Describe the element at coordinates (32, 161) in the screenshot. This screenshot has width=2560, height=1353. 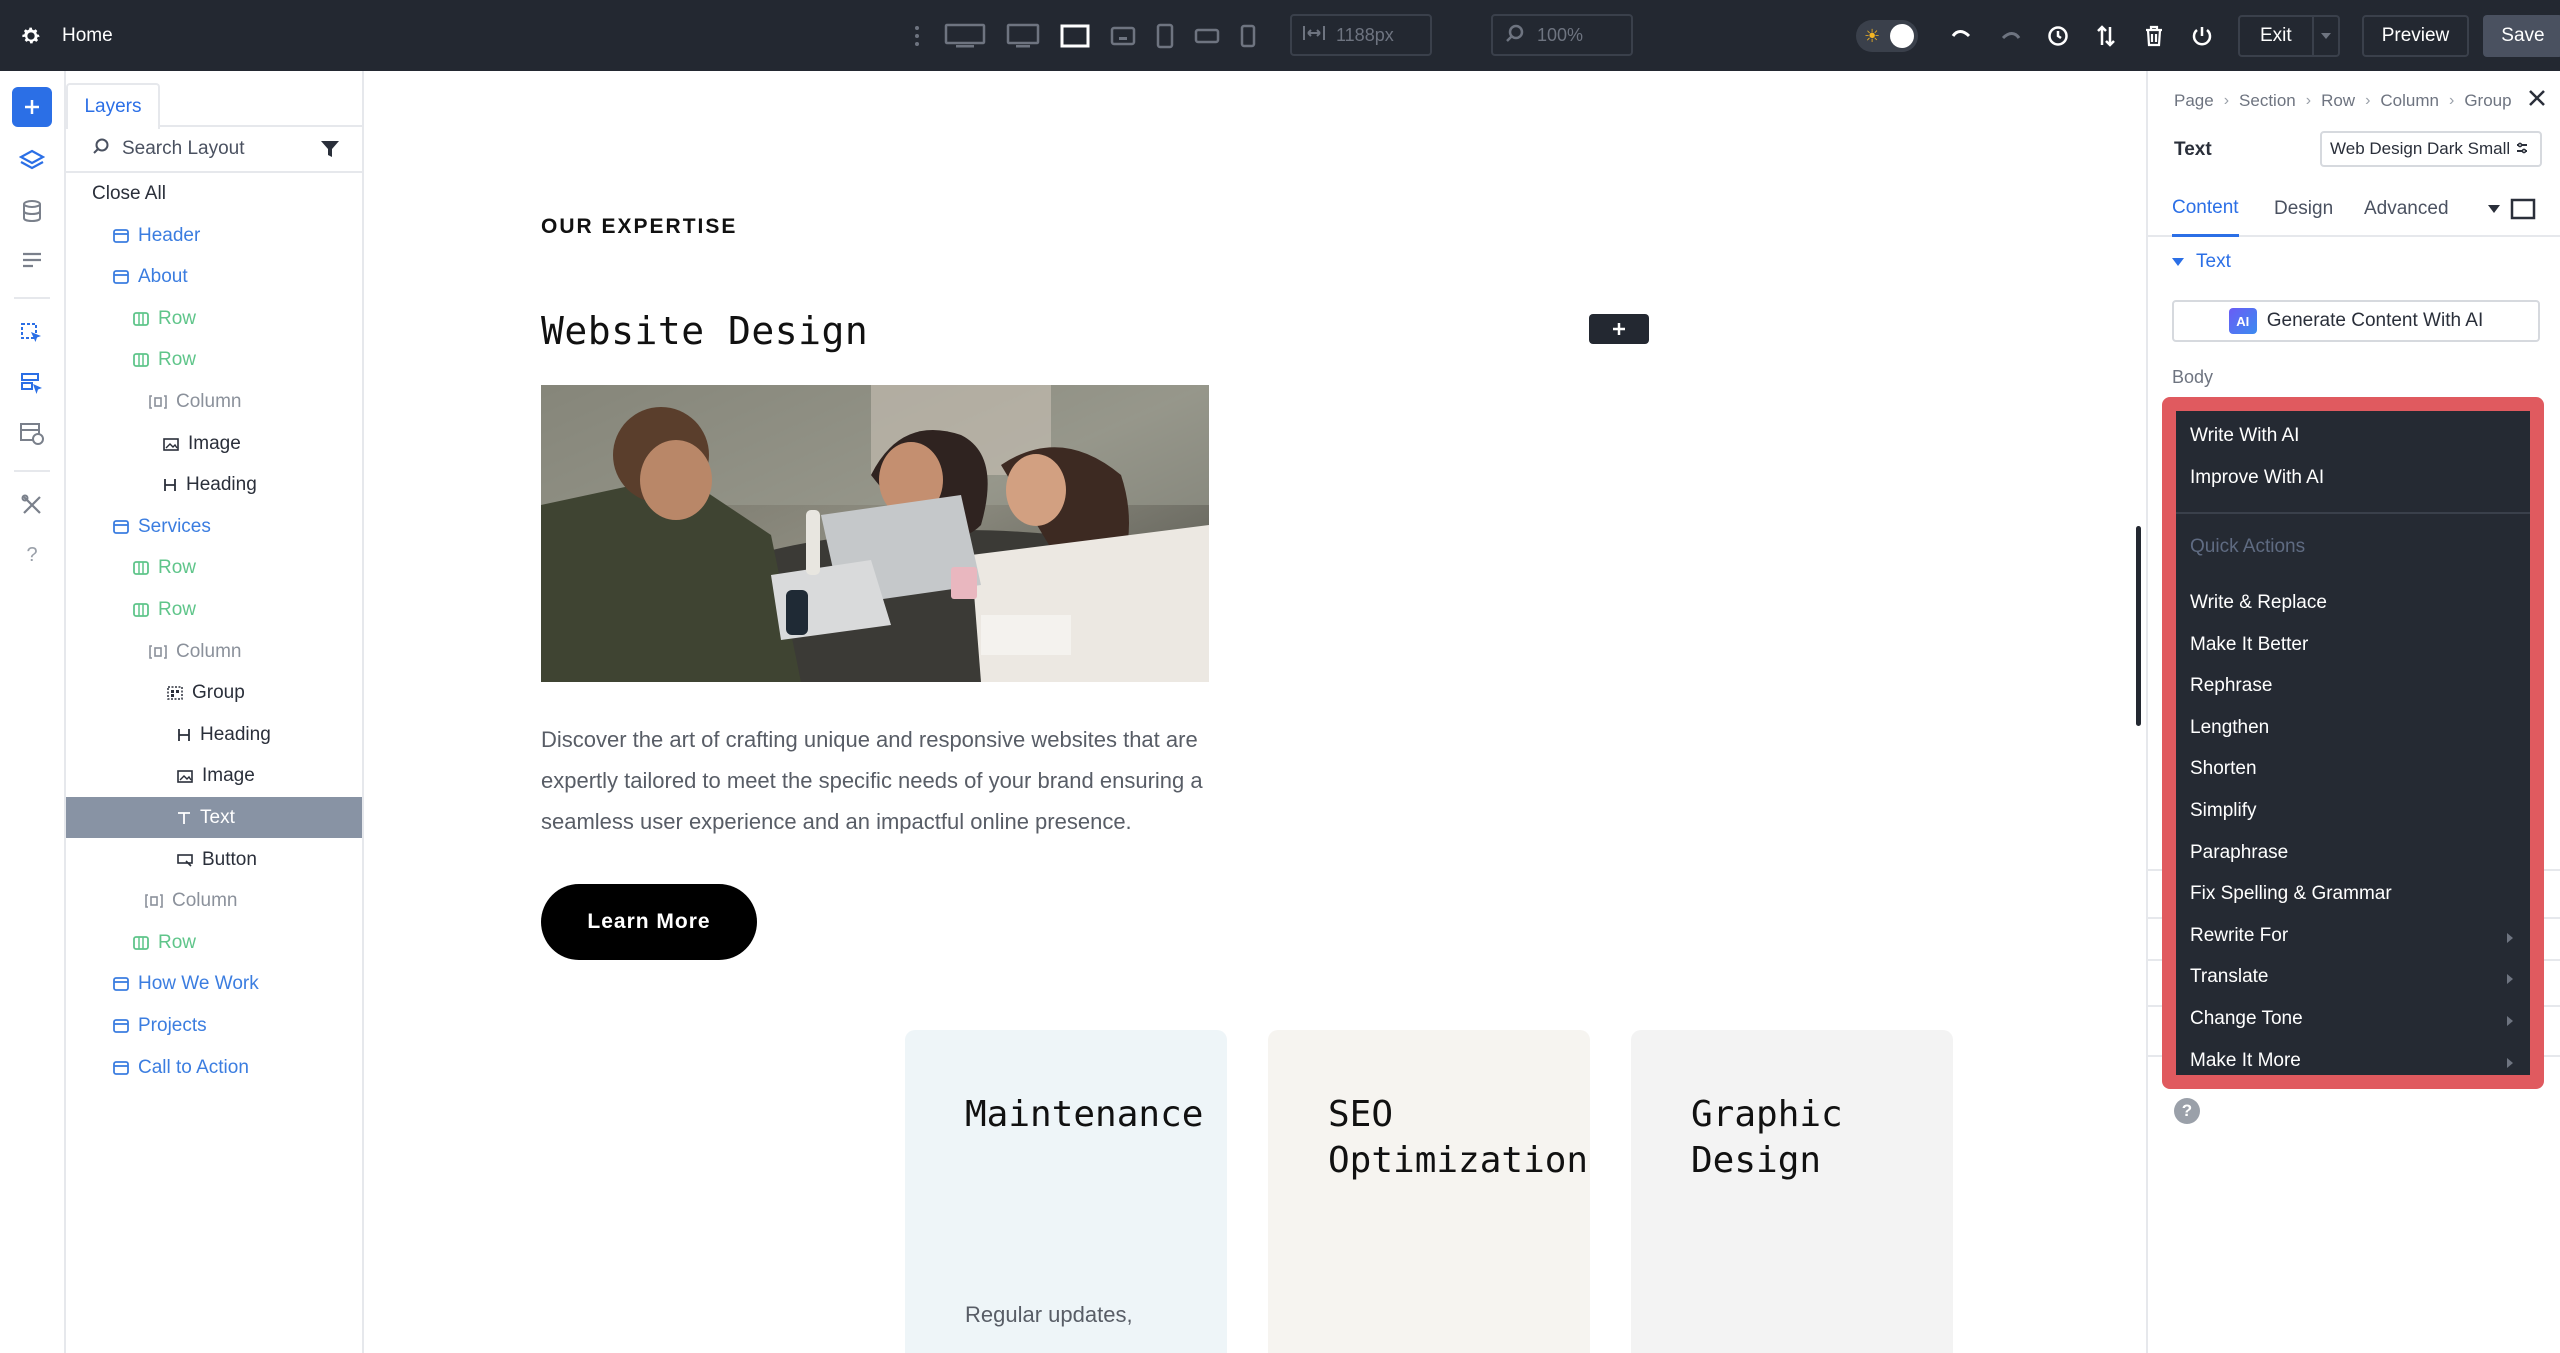
I see `layers-icon` at that location.